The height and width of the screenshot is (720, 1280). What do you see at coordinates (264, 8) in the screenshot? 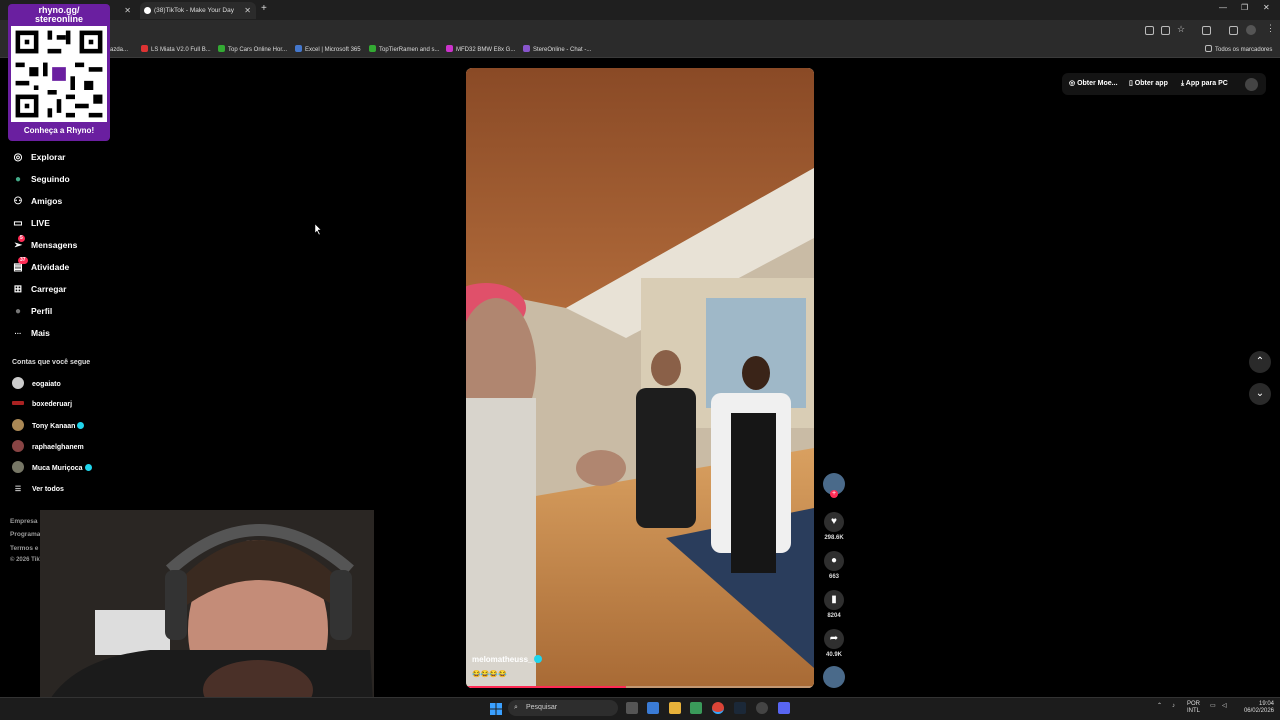
I see `new-tab-button: +` at bounding box center [264, 8].